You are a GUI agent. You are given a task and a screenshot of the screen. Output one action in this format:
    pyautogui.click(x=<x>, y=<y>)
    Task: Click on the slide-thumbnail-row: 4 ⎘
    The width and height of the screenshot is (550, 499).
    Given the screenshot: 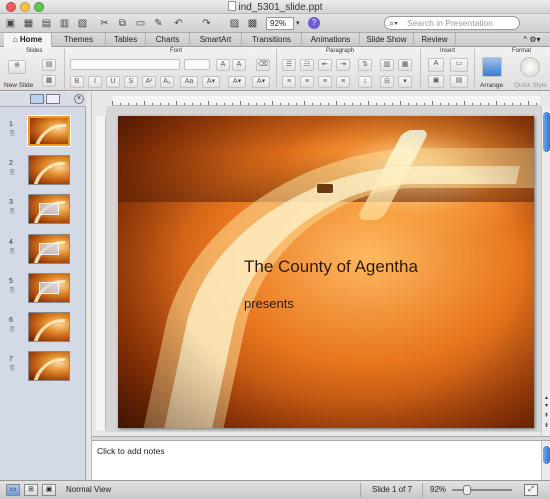 What is the action you would take?
    pyautogui.click(x=43, y=251)
    